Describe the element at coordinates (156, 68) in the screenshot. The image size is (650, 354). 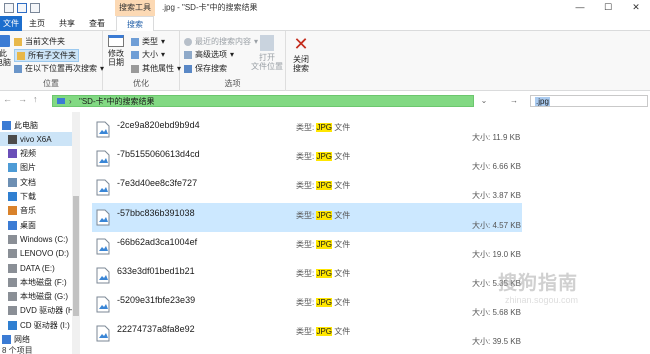
I see `other-properties-button: 其他属性 ▾` at that location.